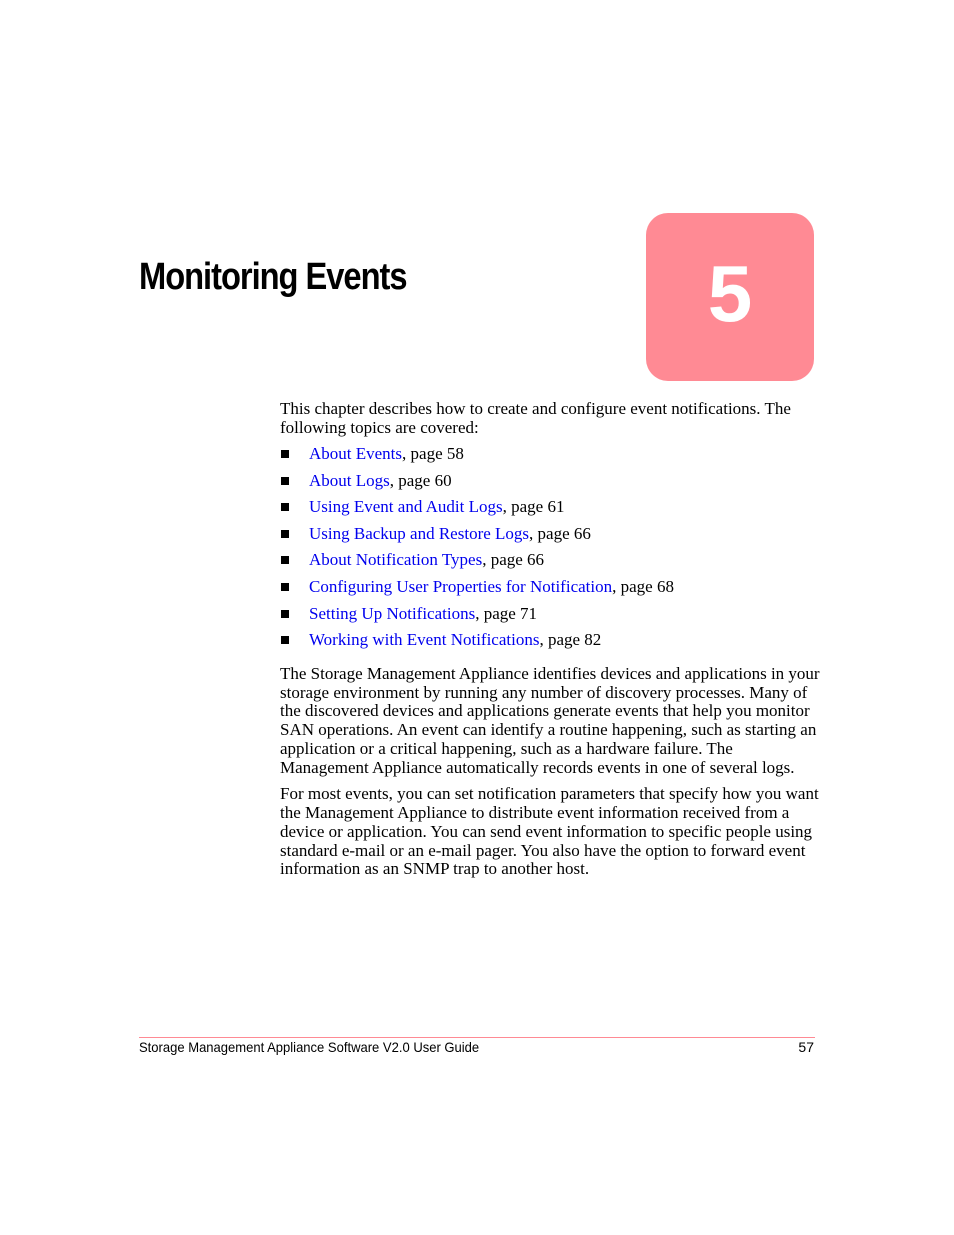  What do you see at coordinates (419, 533) in the screenshot?
I see `topic-link: Using Backup and Restore Logs` at bounding box center [419, 533].